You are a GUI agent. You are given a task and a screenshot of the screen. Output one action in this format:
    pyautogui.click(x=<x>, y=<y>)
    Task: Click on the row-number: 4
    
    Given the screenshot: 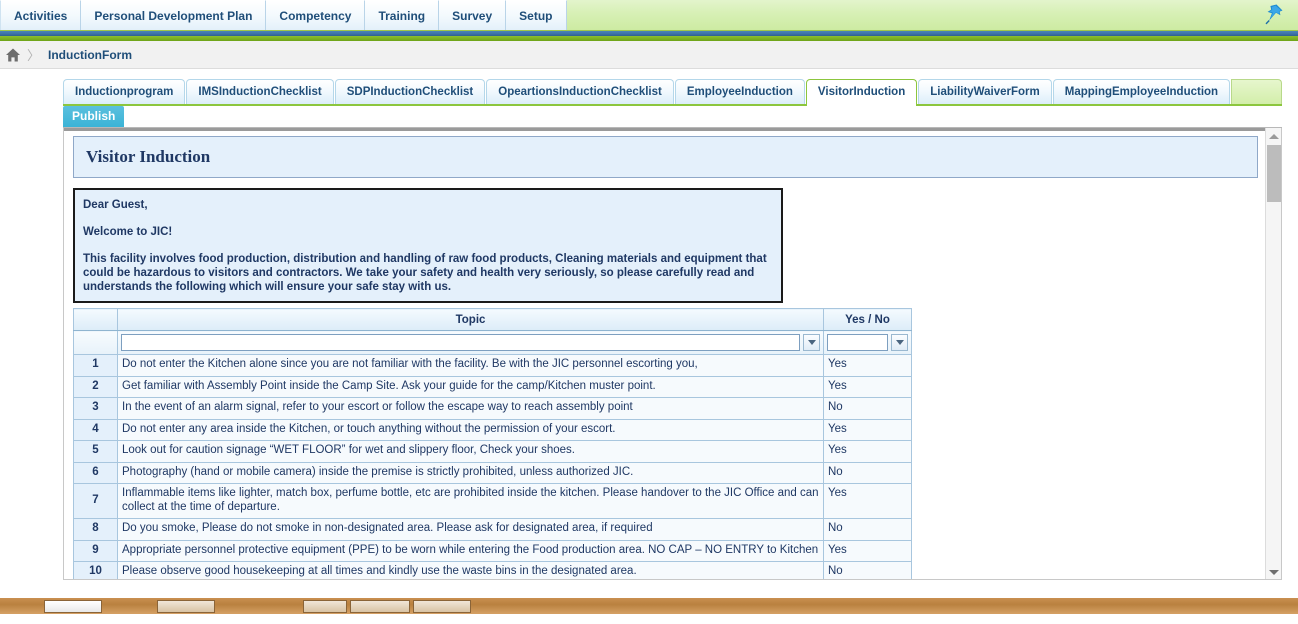 What is the action you would take?
    pyautogui.click(x=95, y=429)
    